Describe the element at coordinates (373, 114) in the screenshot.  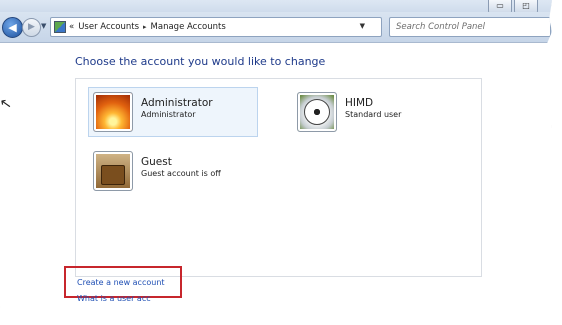
I see `account-type: Standard user` at that location.